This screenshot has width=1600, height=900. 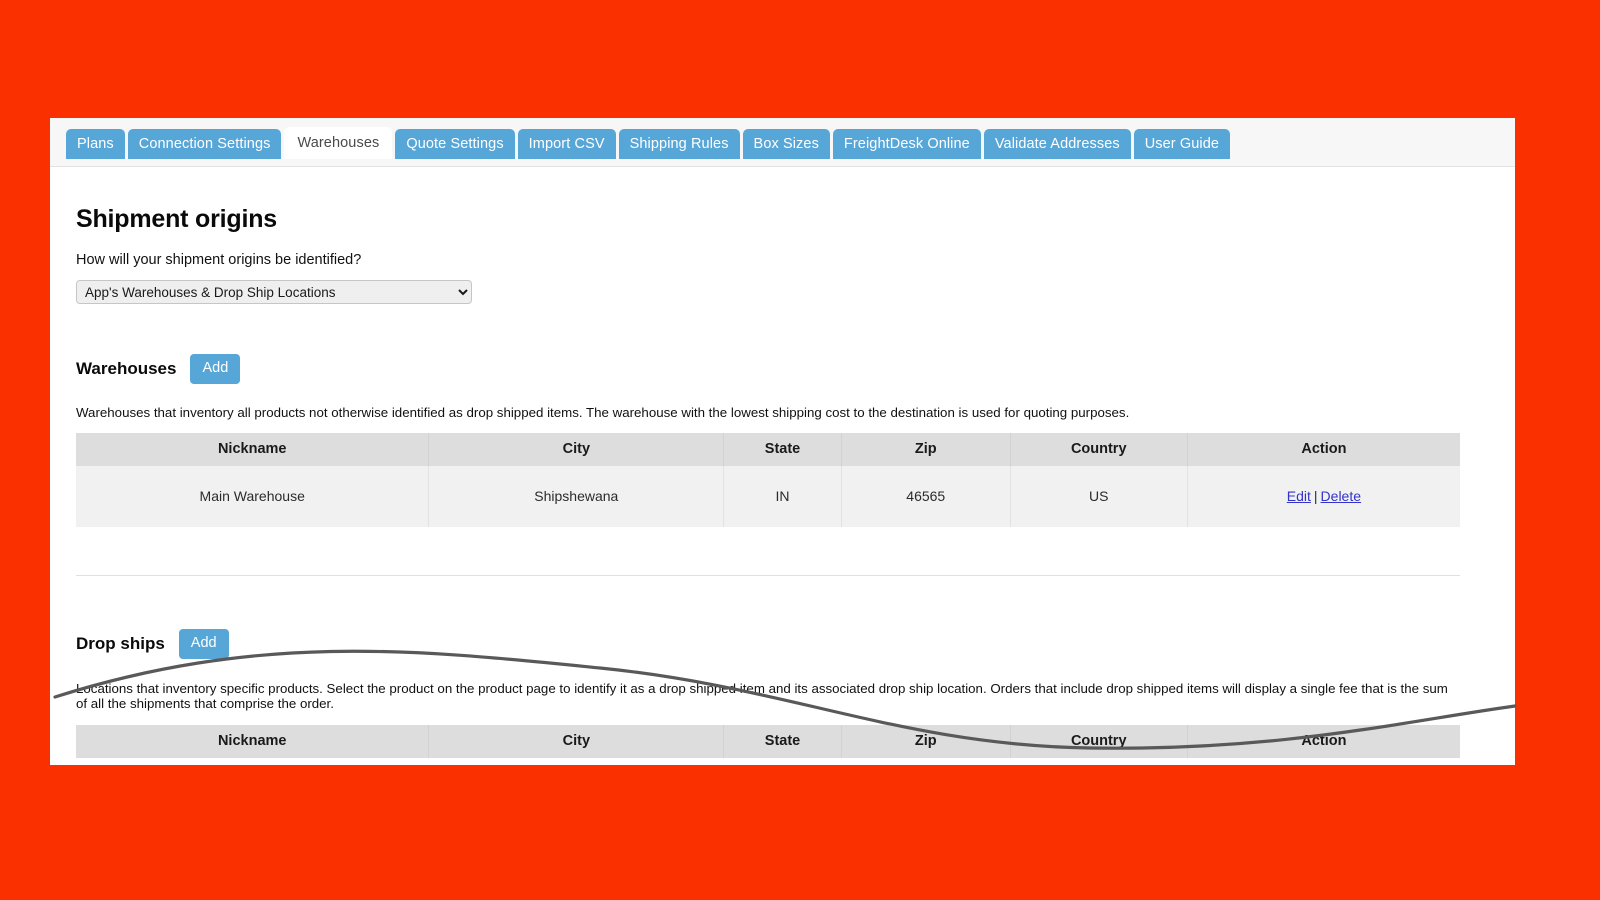 What do you see at coordinates (906, 144) in the screenshot?
I see `tab-freightdesk-online: FreightDesk Online` at bounding box center [906, 144].